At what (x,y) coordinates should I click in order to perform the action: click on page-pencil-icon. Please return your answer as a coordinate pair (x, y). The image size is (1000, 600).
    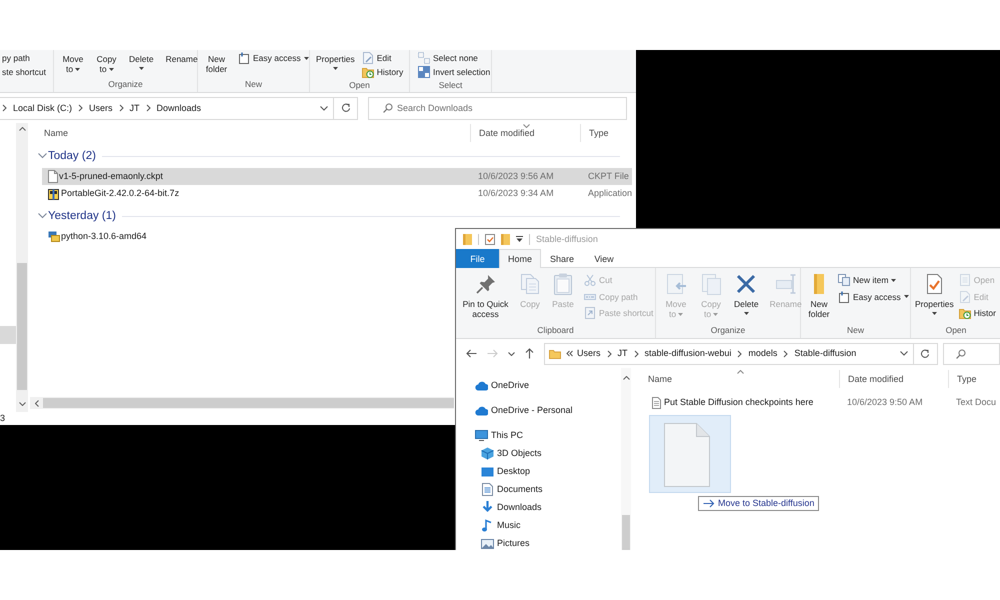
    Looking at the image, I should click on (964, 296).